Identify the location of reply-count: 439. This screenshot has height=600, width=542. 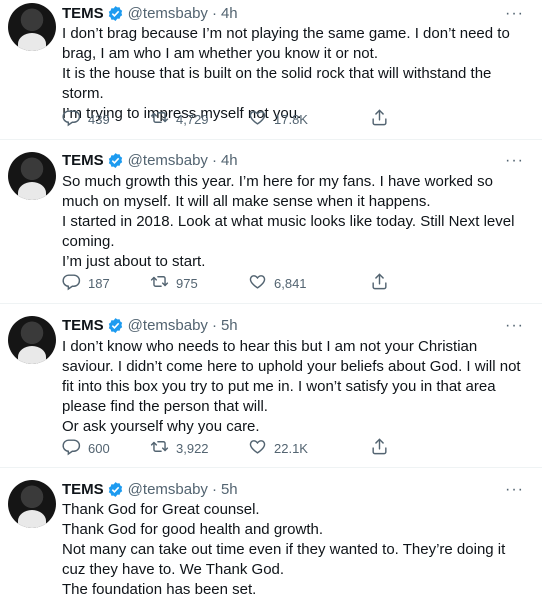
(99, 119).